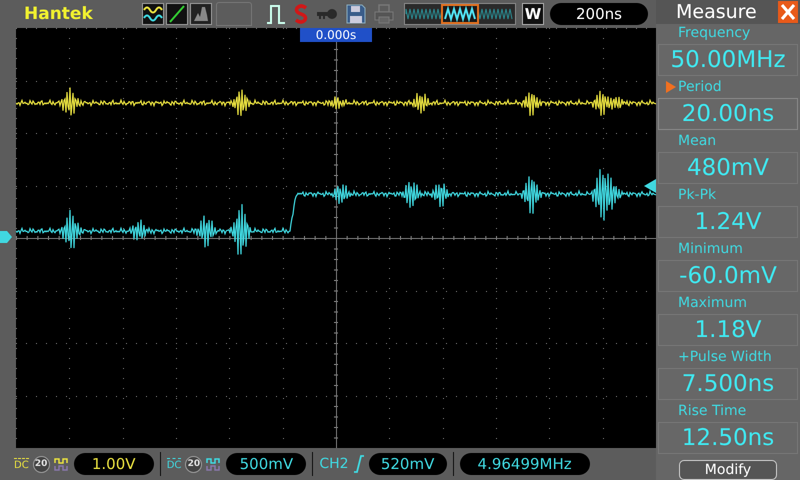  Describe the element at coordinates (114, 464) in the screenshot. I see `channel-scale-readout: 1.00V` at that location.